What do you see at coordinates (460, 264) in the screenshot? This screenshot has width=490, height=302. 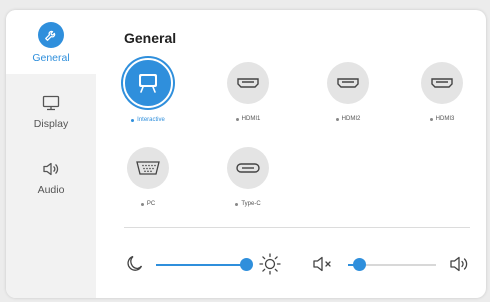 I see `volume-icon` at bounding box center [460, 264].